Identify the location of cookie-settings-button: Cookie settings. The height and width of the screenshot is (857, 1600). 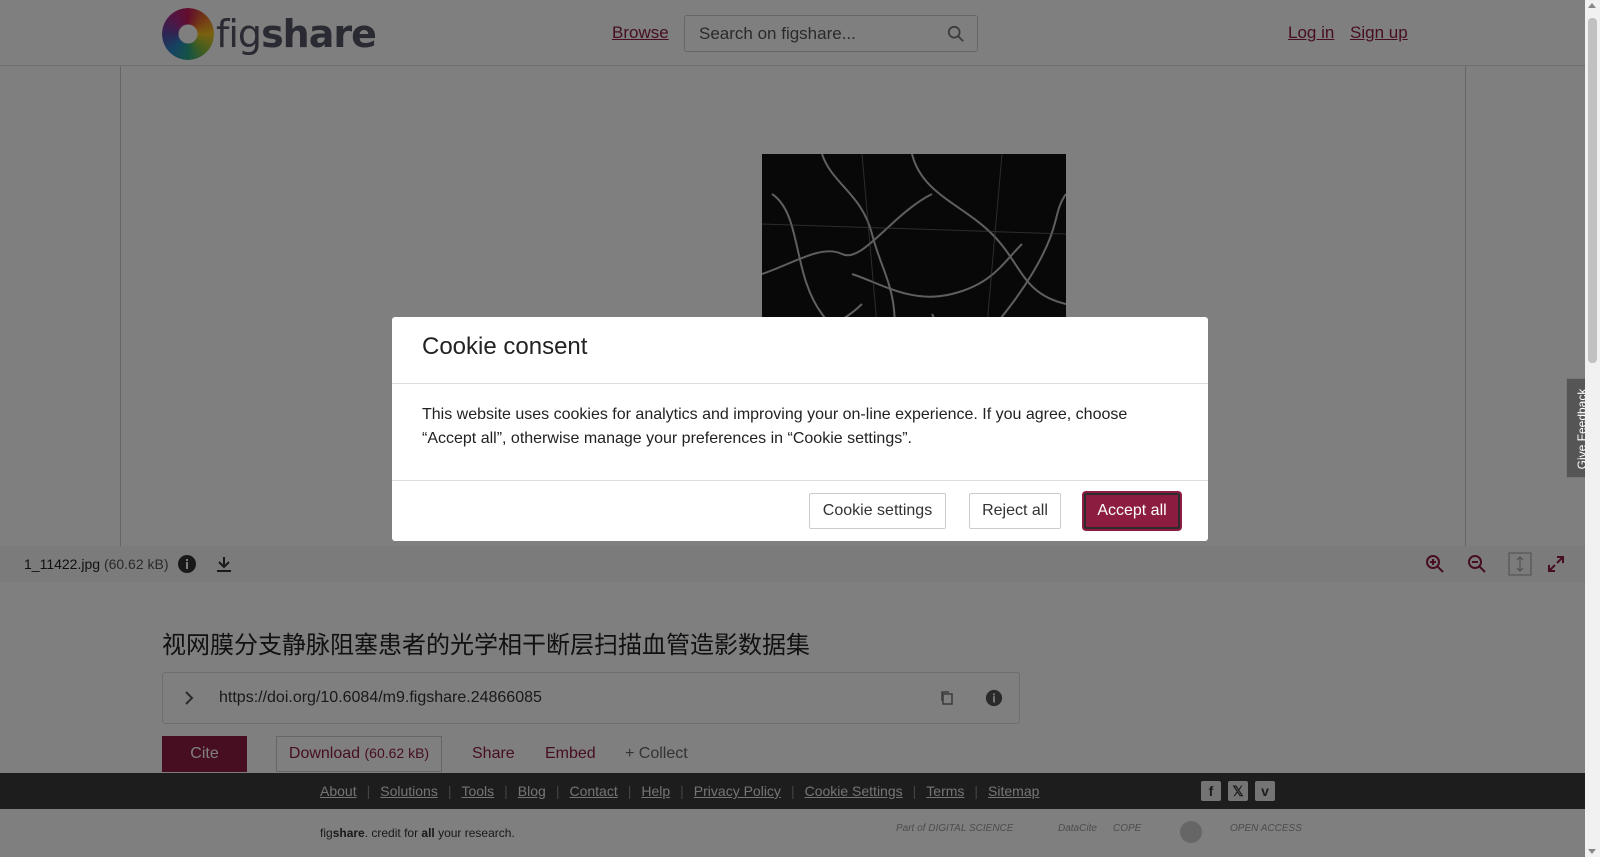
(877, 511).